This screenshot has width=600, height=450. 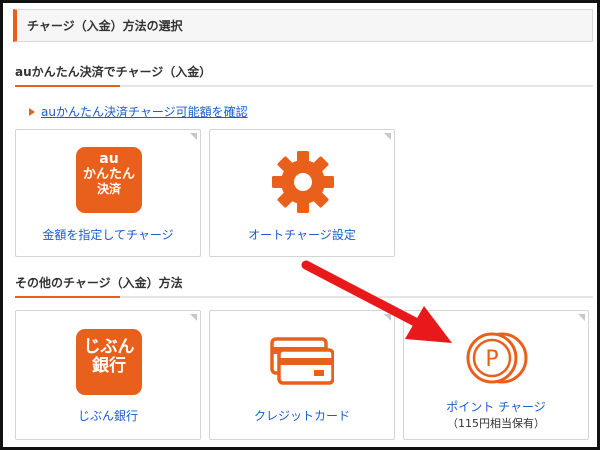 I want to click on credit-card-icon, so click(x=302, y=361).